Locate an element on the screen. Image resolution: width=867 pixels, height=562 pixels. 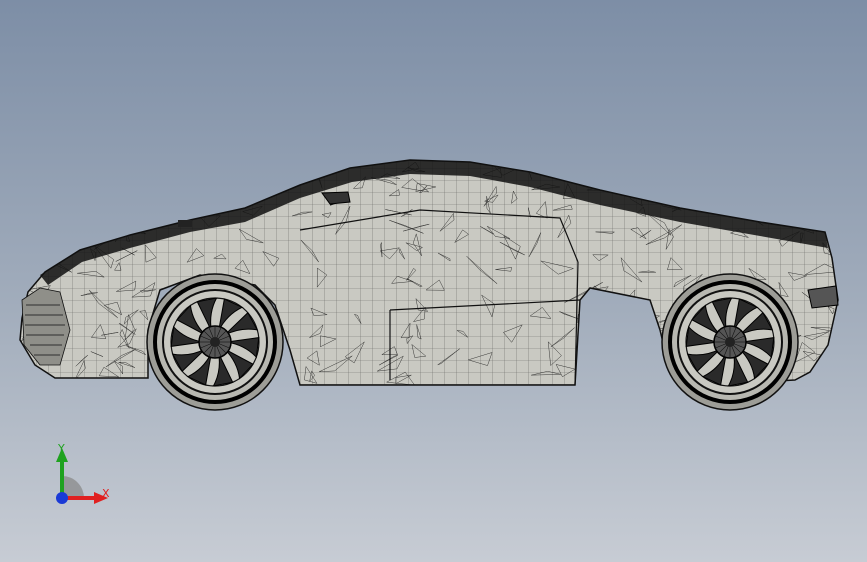
rear-light is located at coordinates (823, 297).